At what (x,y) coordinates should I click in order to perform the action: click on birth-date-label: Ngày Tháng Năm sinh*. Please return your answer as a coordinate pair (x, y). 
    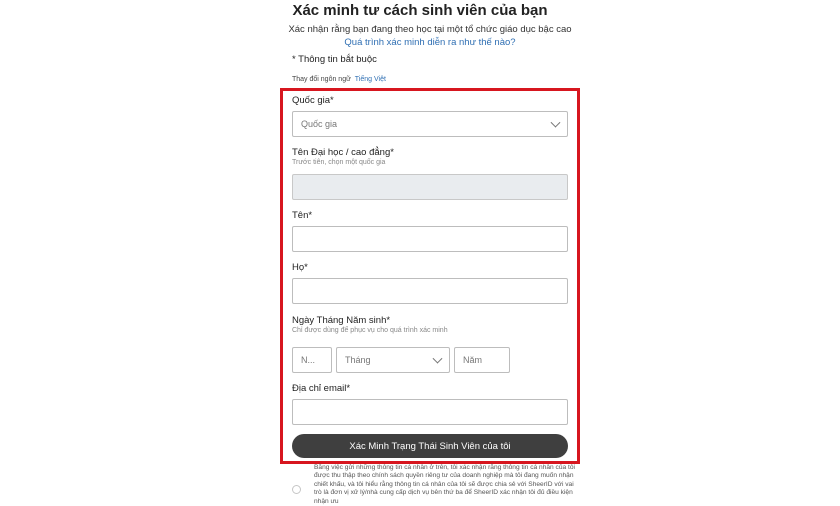
    Looking at the image, I should click on (341, 320).